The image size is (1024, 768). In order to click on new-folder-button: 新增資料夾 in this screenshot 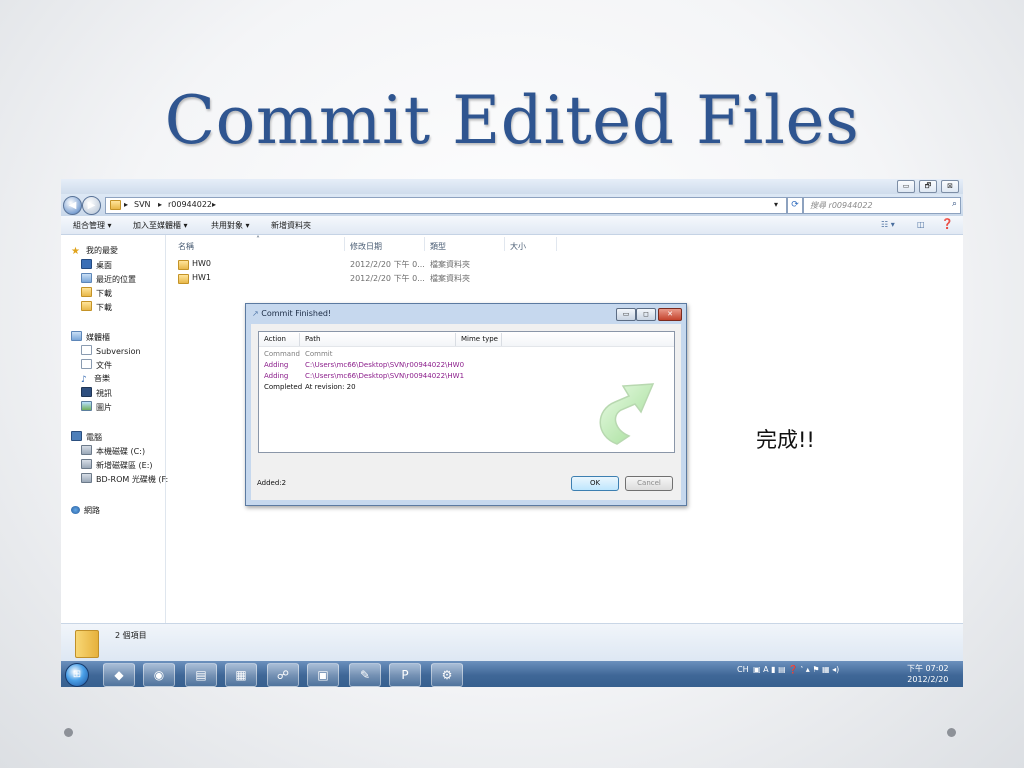, I will do `click(291, 225)`.